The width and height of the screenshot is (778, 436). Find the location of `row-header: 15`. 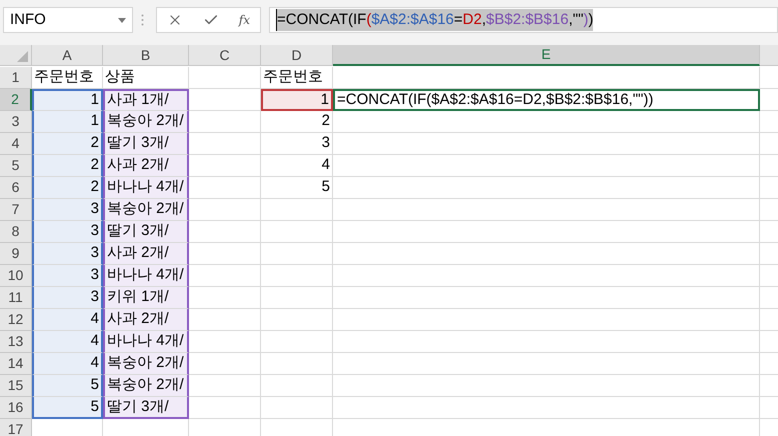

row-header: 15 is located at coordinates (16, 386).